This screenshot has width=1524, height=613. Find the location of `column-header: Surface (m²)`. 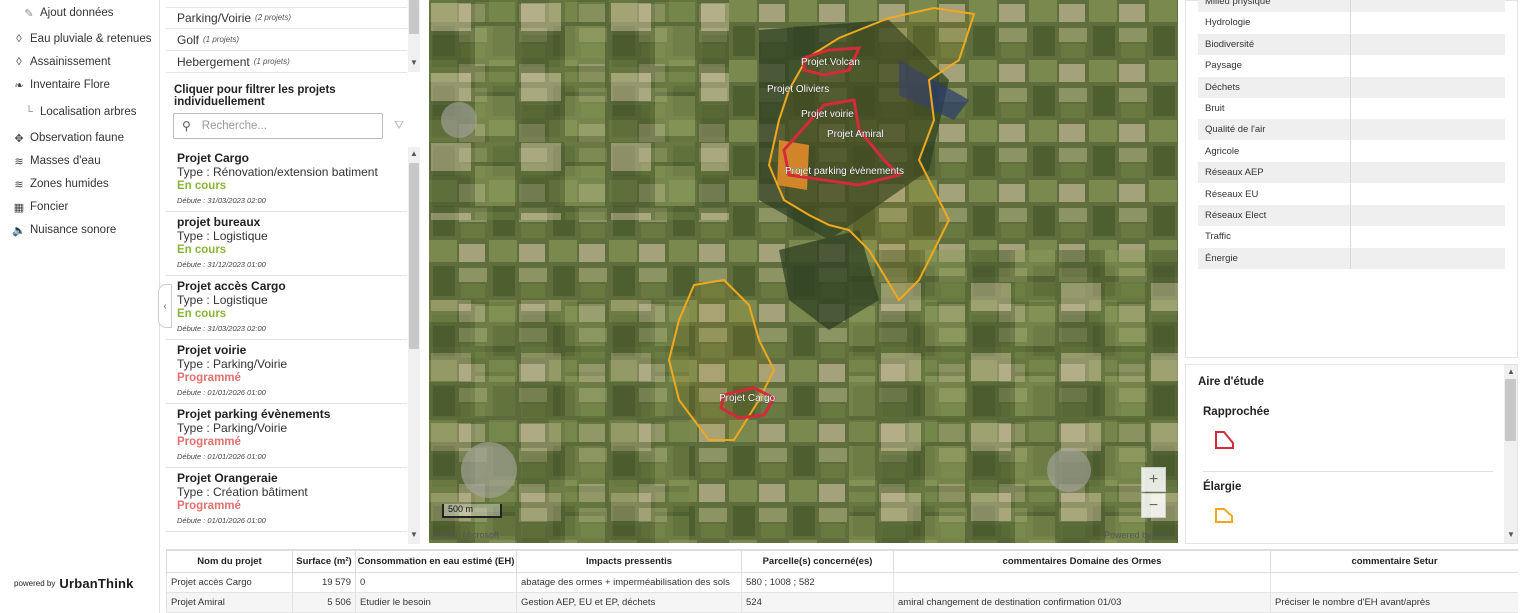

column-header: Surface (m²) is located at coordinates (324, 561).